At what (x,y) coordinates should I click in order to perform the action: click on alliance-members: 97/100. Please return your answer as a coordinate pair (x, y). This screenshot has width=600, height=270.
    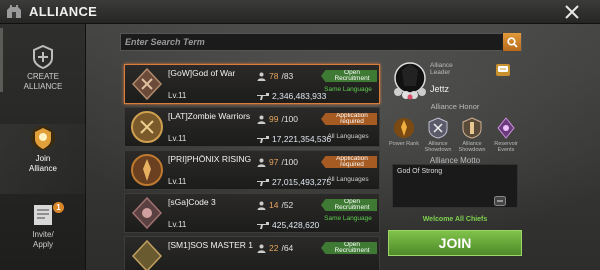
    Looking at the image, I should click on (277, 162).